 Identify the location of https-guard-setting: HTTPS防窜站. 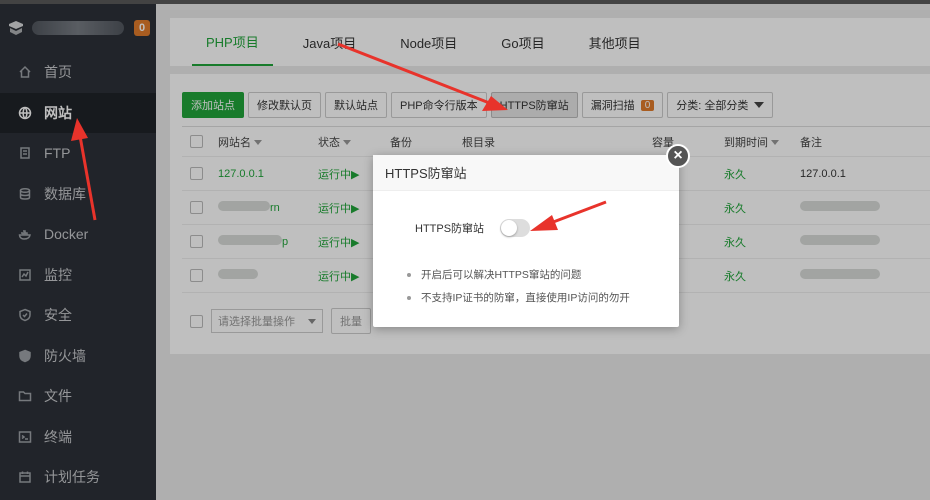
(473, 228).